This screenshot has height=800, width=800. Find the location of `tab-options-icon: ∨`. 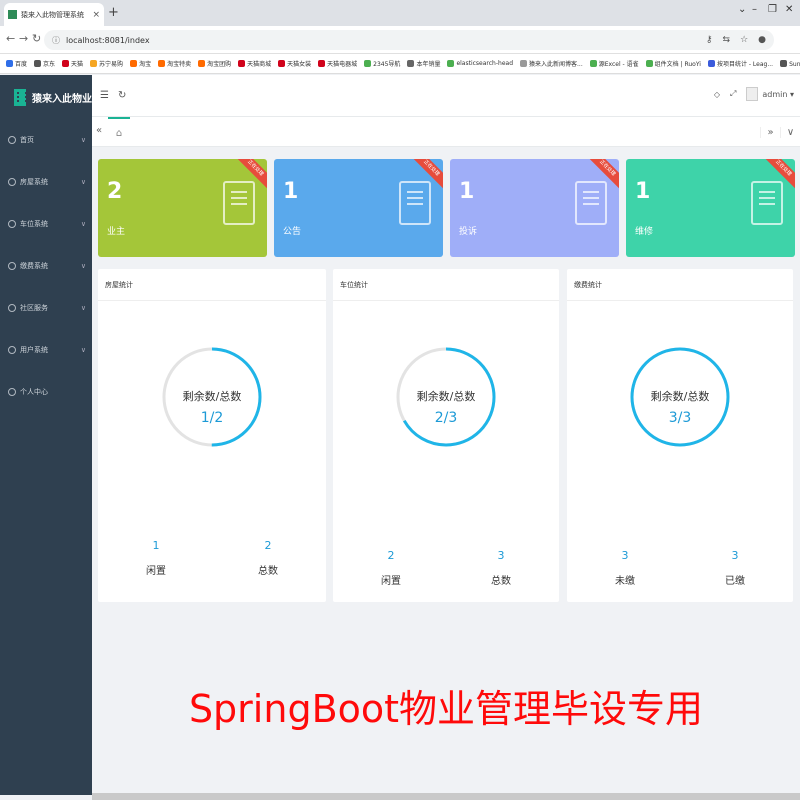

tab-options-icon: ∨ is located at coordinates (790, 132).